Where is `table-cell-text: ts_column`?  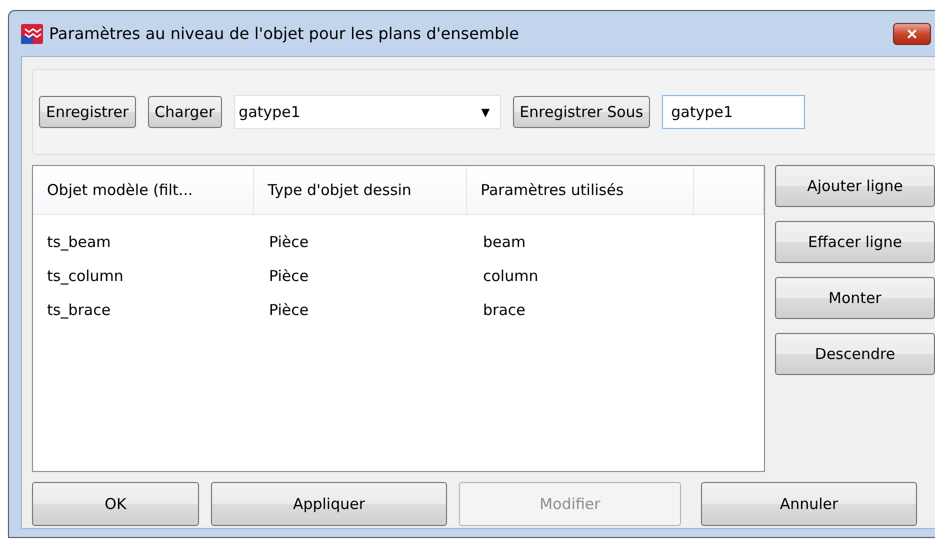 table-cell-text: ts_column is located at coordinates (85, 276).